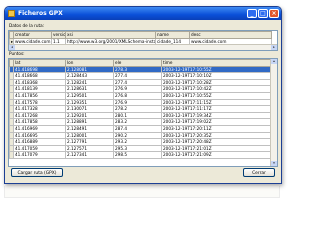  Describe the element at coordinates (89, 89) in the screenshot. I see `table-cell: 2.128631` at that location.